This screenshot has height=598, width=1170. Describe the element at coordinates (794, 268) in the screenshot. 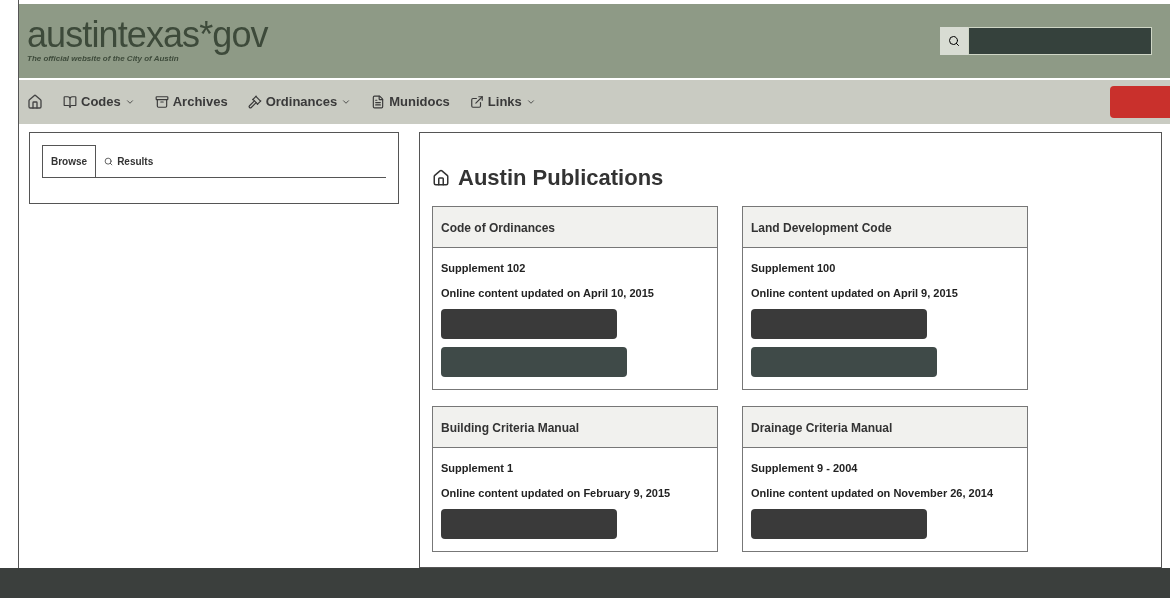

I see `supplement-label: Supplement 100` at that location.